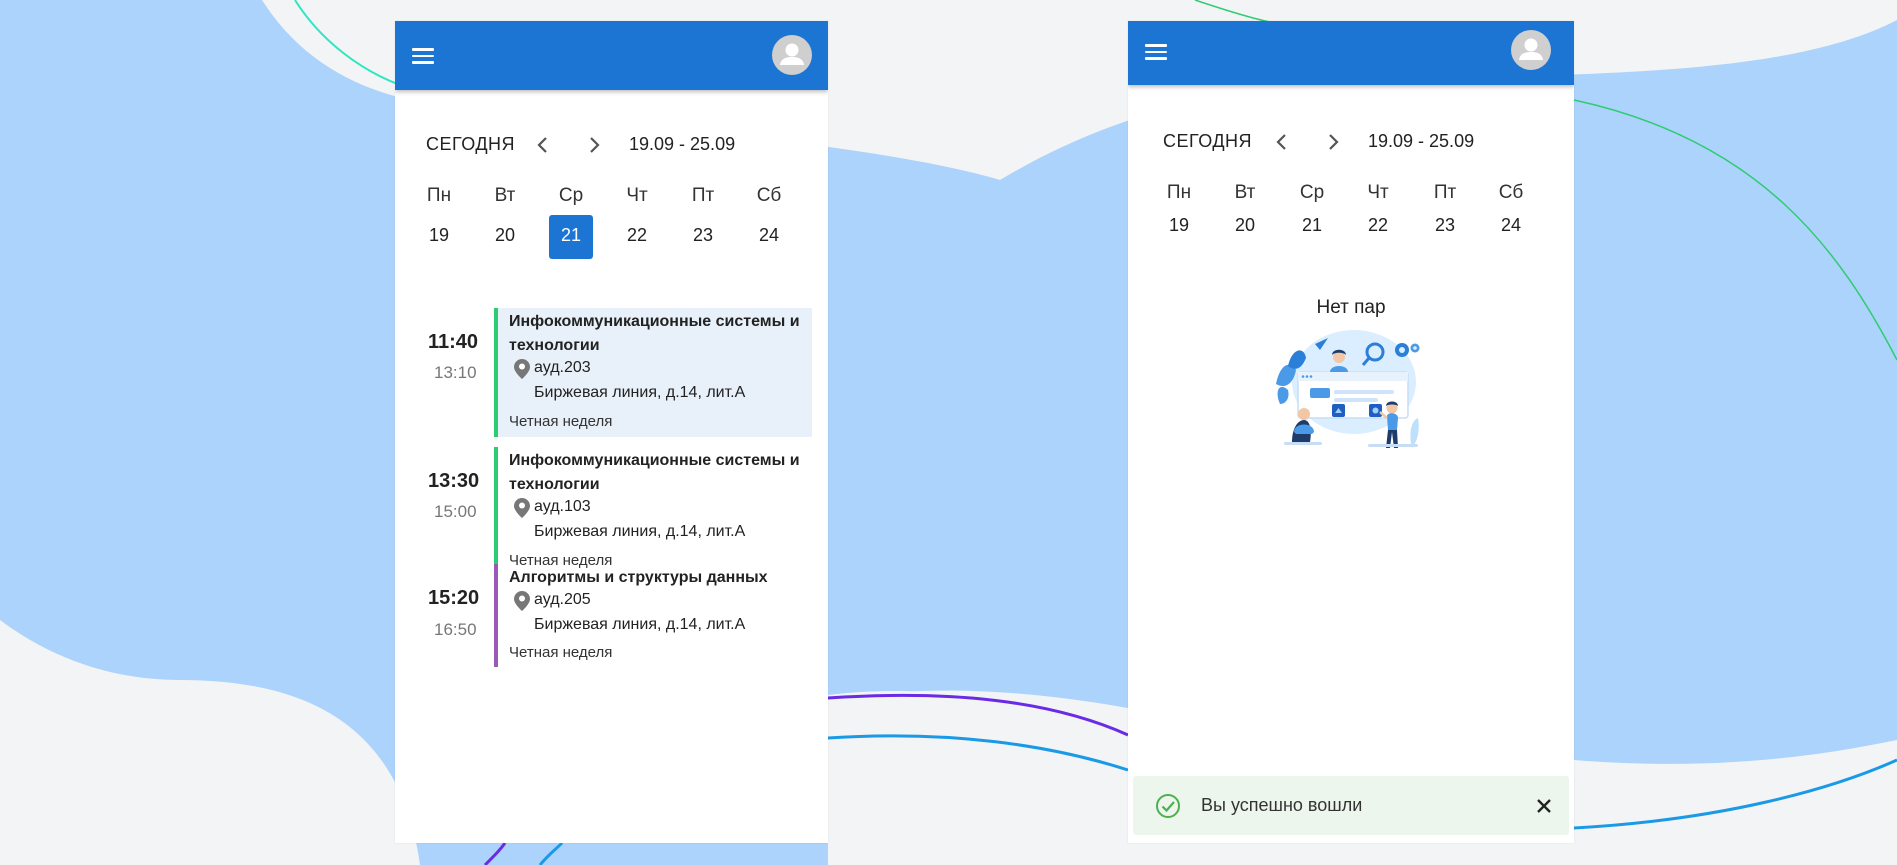 This screenshot has height=865, width=1897. What do you see at coordinates (1348, 389) in the screenshot?
I see `empty-schedule-illustration` at bounding box center [1348, 389].